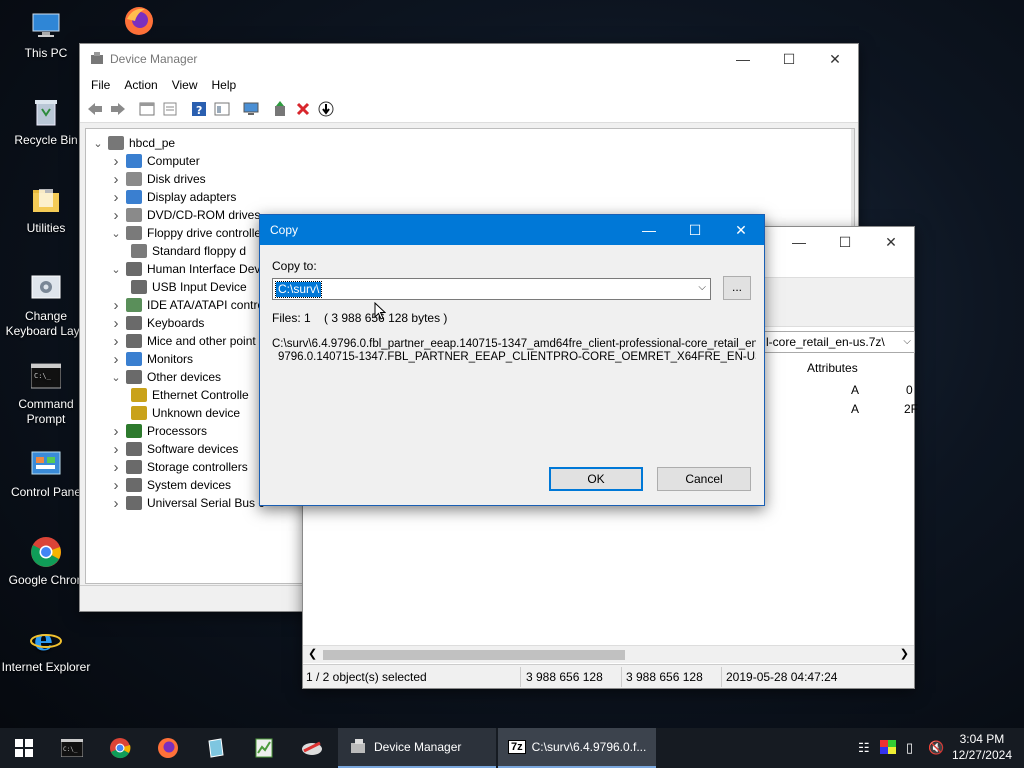 This screenshot has height=768, width=1024. What do you see at coordinates (154, 161) in the screenshot?
I see `tree-item: › Computer` at bounding box center [154, 161].